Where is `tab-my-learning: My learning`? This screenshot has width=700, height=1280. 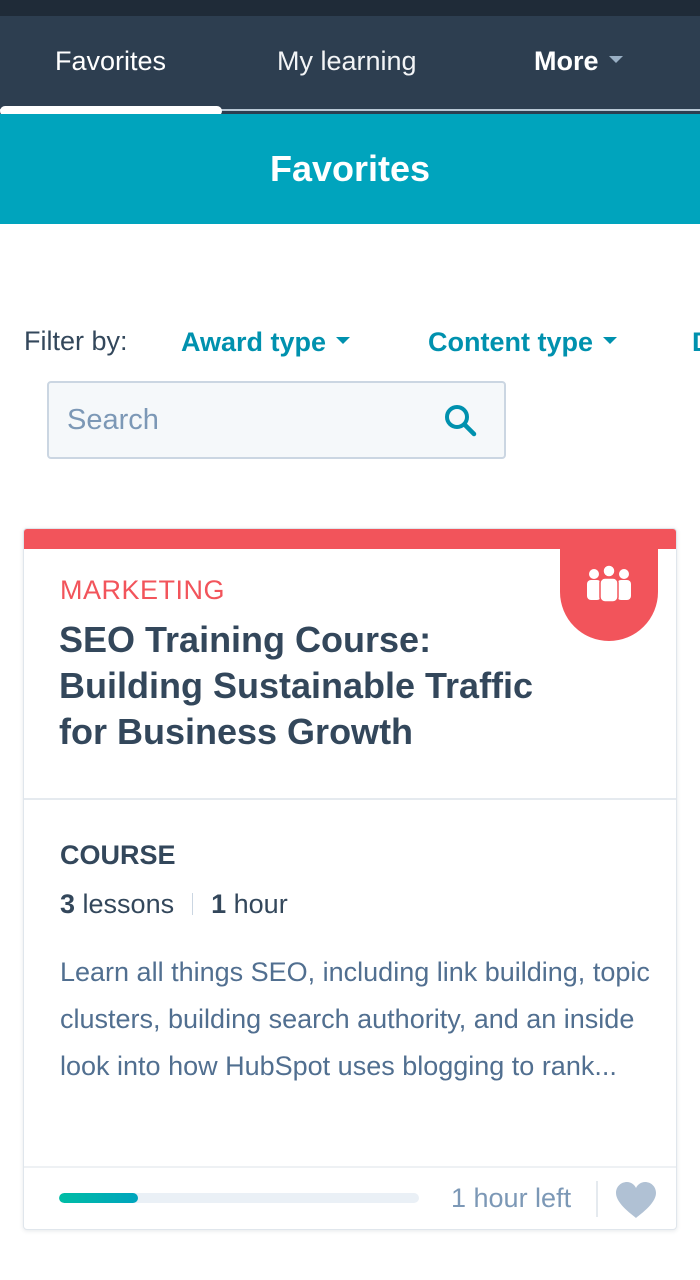 tab-my-learning: My learning is located at coordinates (347, 61).